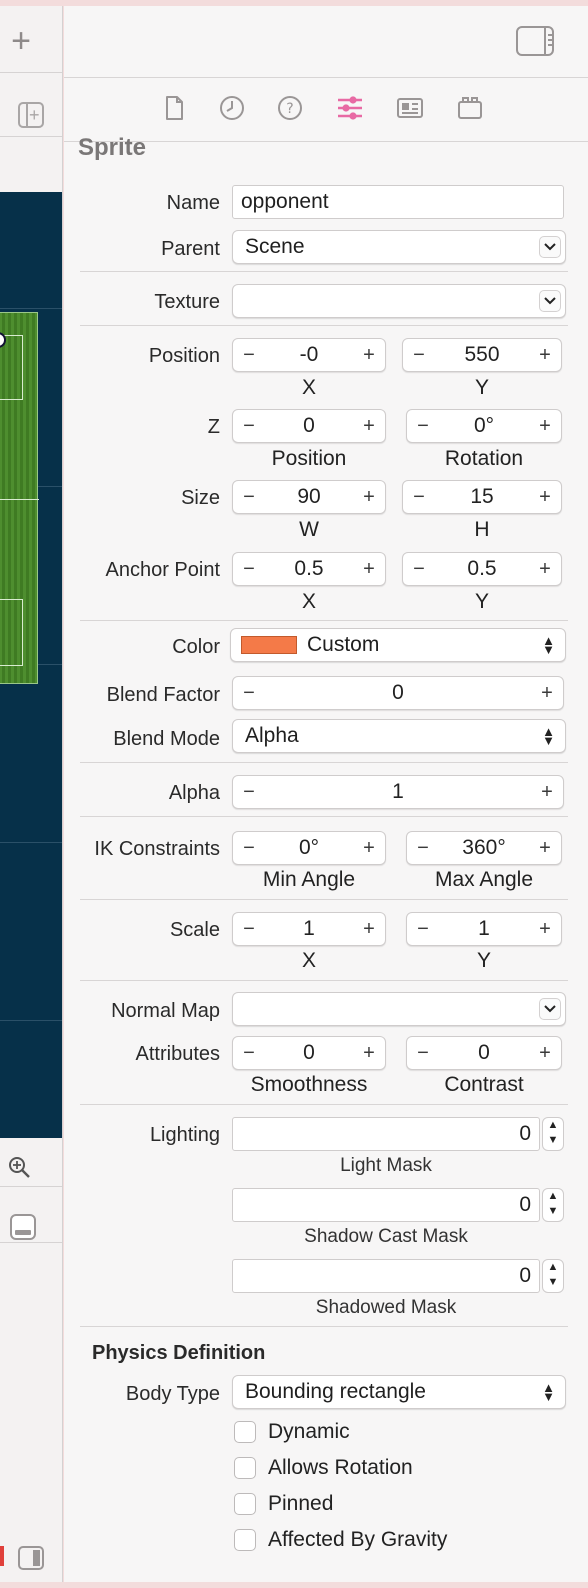  I want to click on ik-max-angle-value: 360°, so click(484, 848).